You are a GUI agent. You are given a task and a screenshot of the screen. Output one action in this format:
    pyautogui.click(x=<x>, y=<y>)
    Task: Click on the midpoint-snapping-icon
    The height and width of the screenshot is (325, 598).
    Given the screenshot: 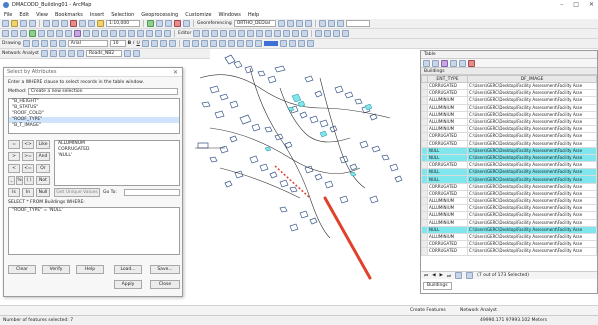 What is the action you would take?
    pyautogui.click(x=240, y=43)
    